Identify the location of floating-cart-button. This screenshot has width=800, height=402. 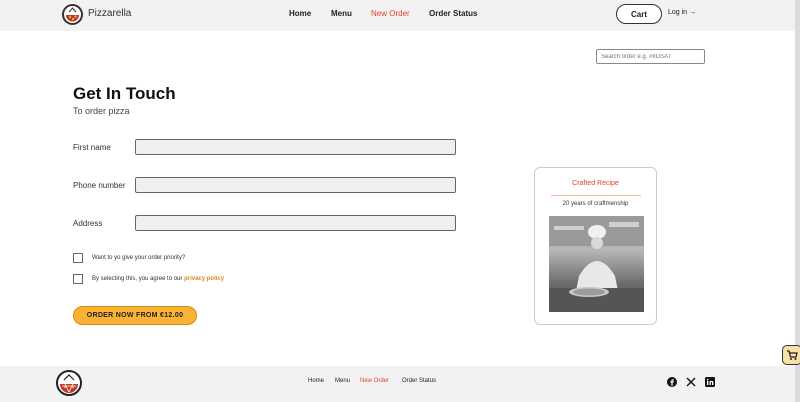
(791, 355).